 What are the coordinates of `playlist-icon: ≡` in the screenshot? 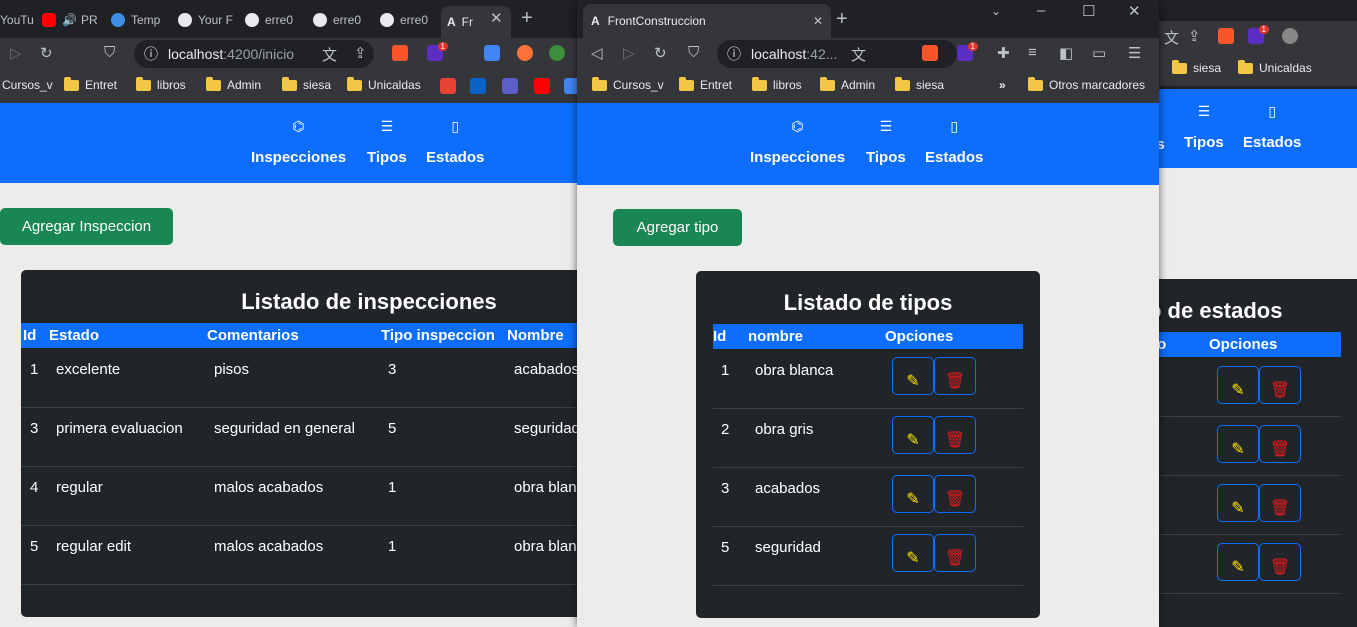 It's located at (1032, 52).